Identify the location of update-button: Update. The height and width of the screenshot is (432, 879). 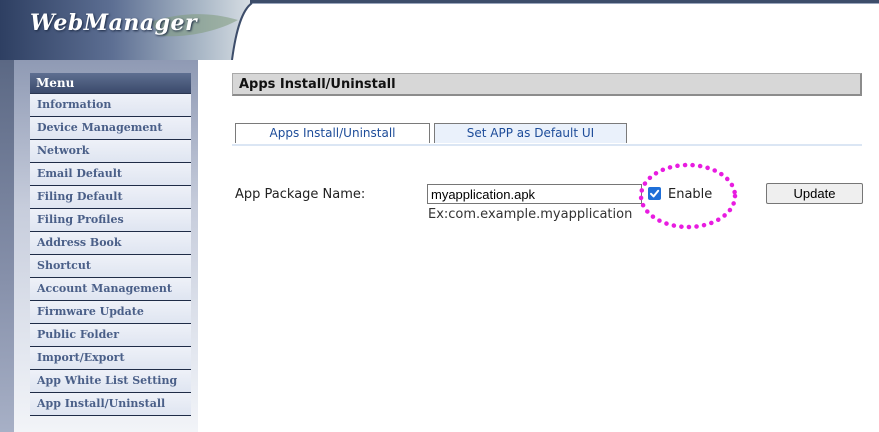
(814, 193).